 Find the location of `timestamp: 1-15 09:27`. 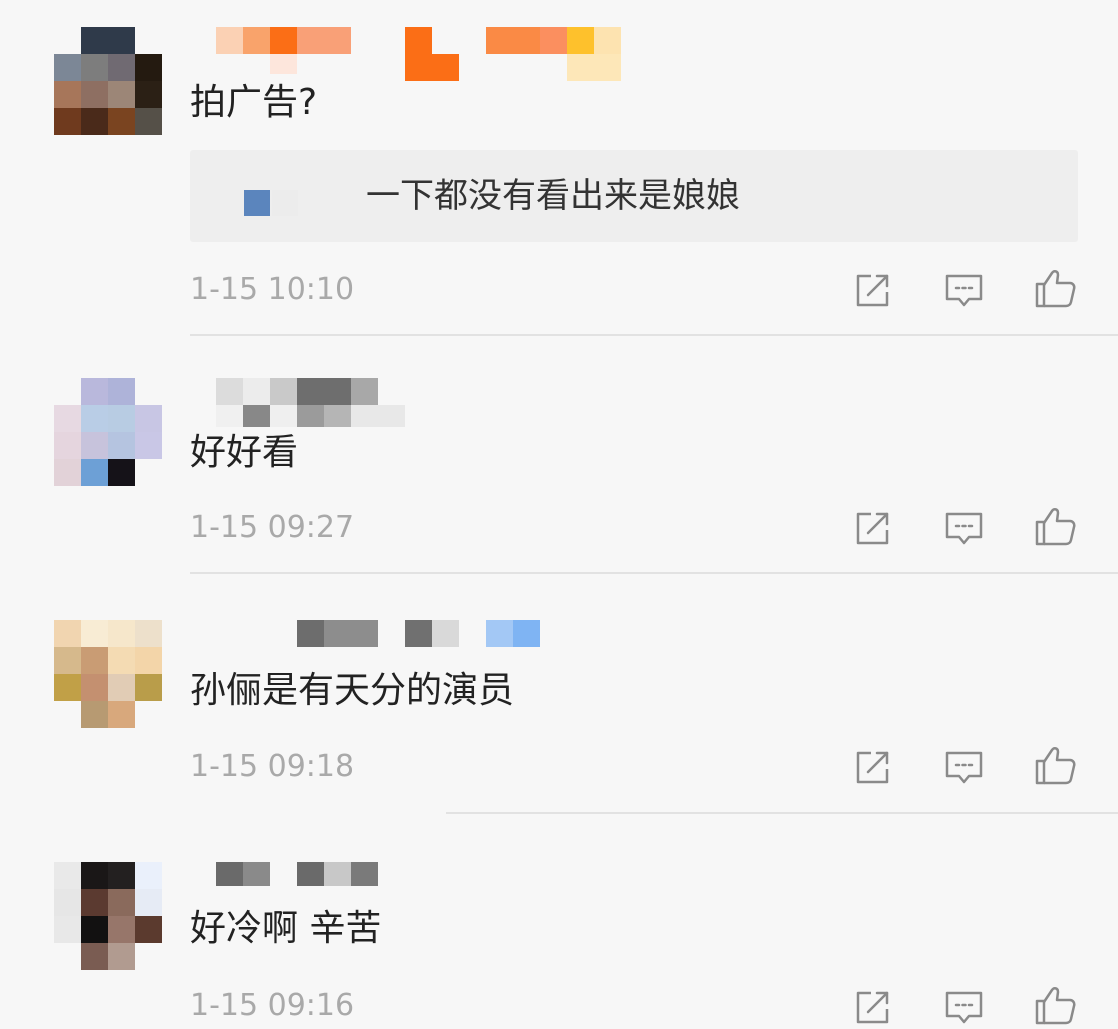

timestamp: 1-15 09:27 is located at coordinates (272, 527).